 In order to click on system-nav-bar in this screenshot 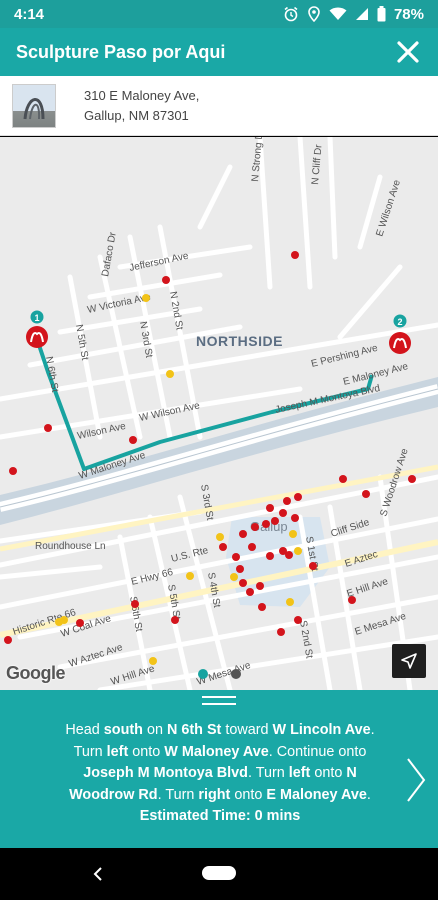, I will do `click(219, 874)`.